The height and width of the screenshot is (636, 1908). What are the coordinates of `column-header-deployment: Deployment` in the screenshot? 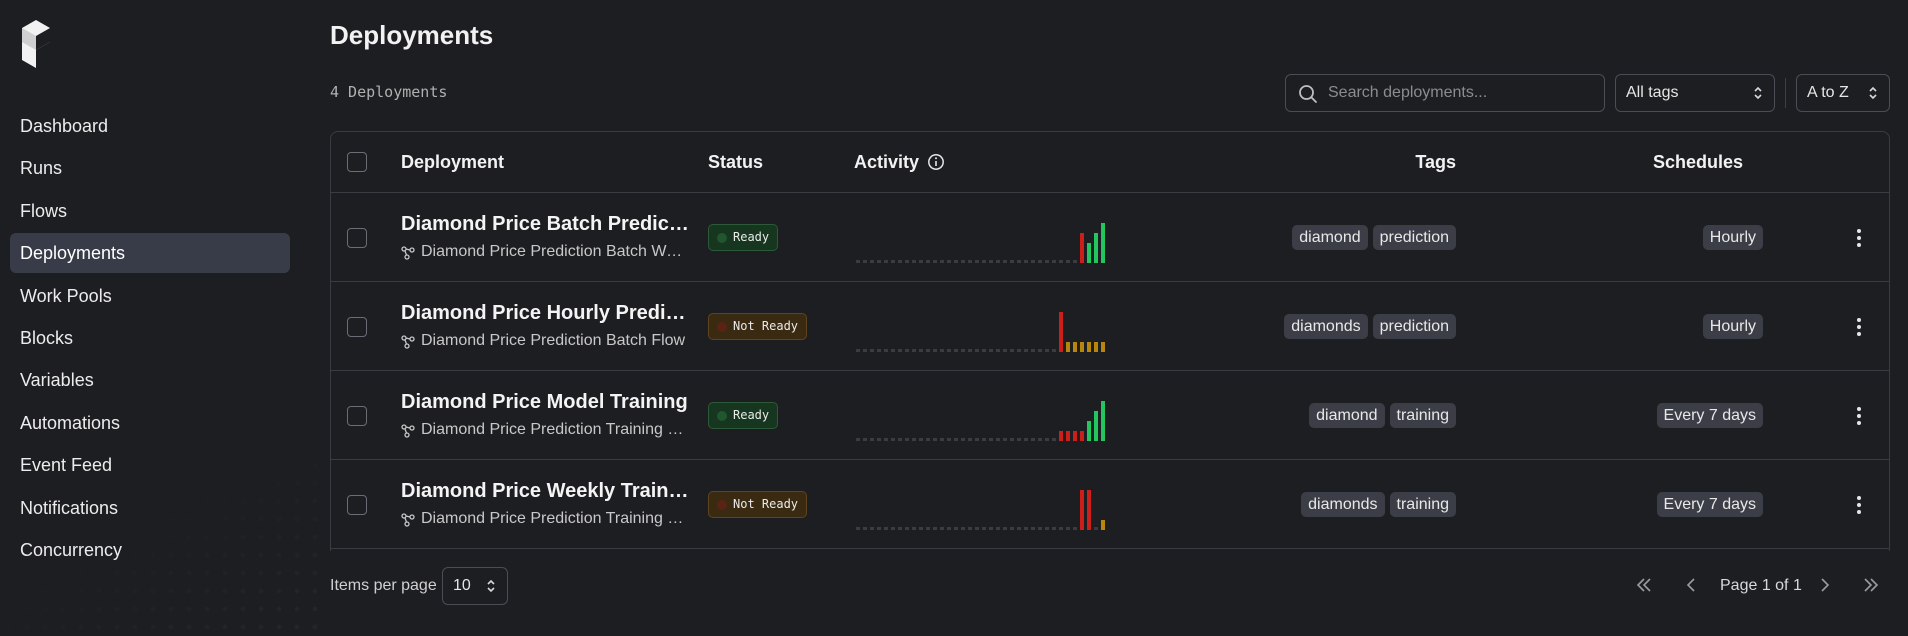 It's located at (452, 162).